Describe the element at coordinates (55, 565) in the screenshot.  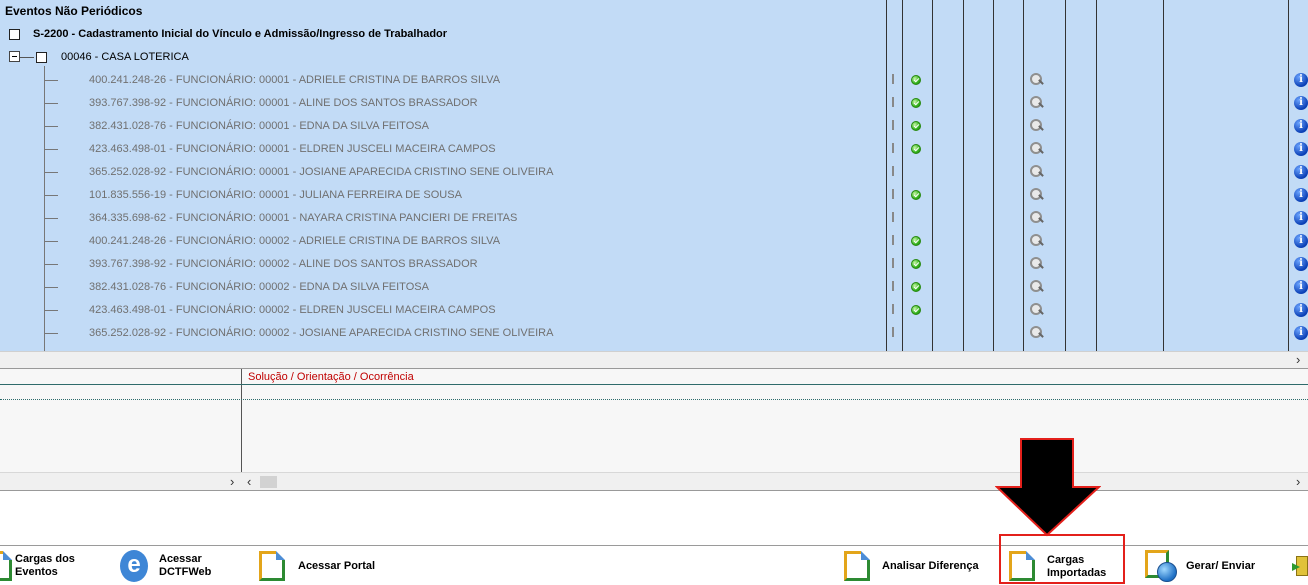
I see `cargas-eventos-button: Cargas dos Eventos` at that location.